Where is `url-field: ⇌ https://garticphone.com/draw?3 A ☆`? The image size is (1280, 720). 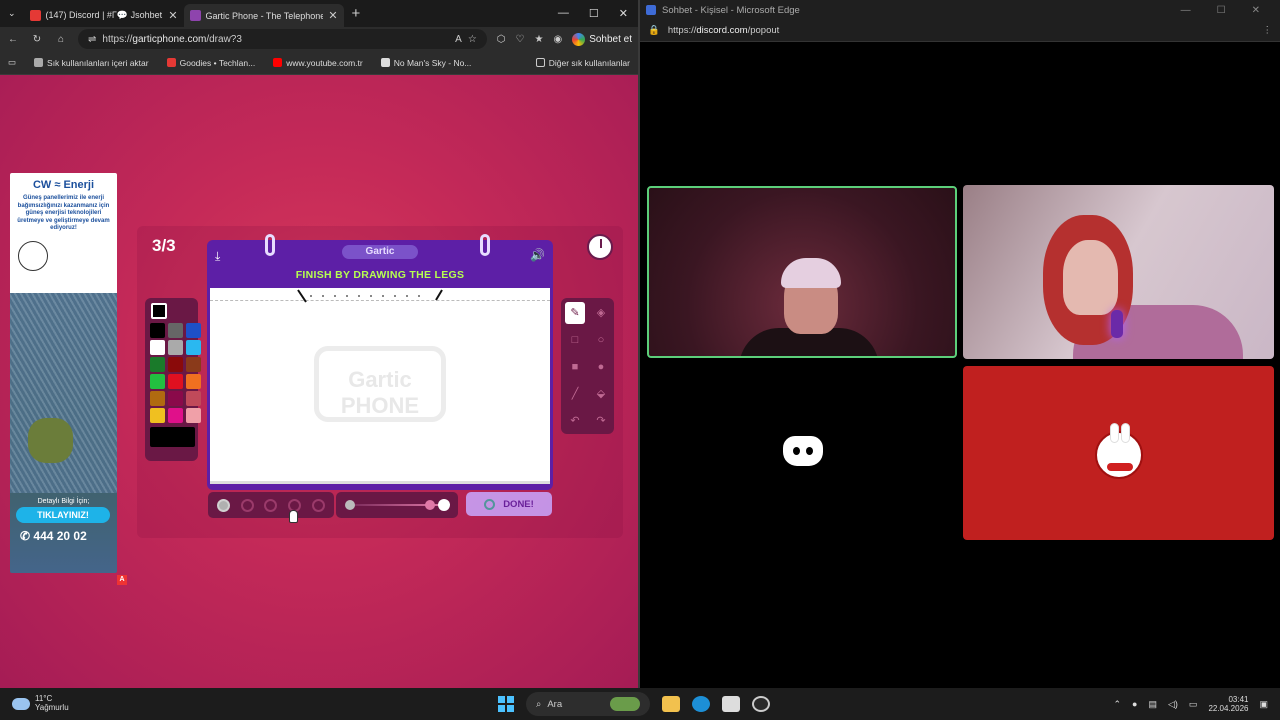 url-field: ⇌ https://garticphone.com/draw?3 A ☆ is located at coordinates (282, 39).